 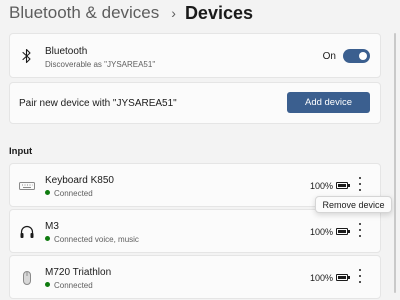 I want to click on device-name: M720 Triathlon, so click(x=78, y=272).